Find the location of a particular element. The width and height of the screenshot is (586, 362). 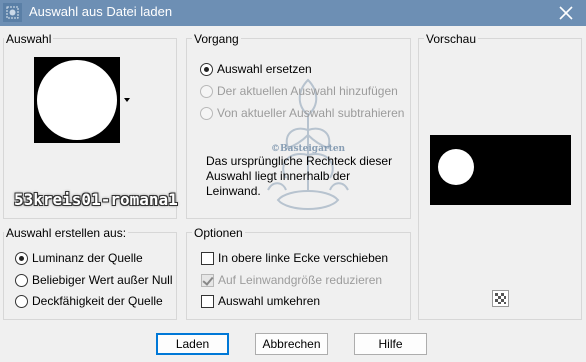

checkbox-label: Auswahl umkehren is located at coordinates (269, 301).